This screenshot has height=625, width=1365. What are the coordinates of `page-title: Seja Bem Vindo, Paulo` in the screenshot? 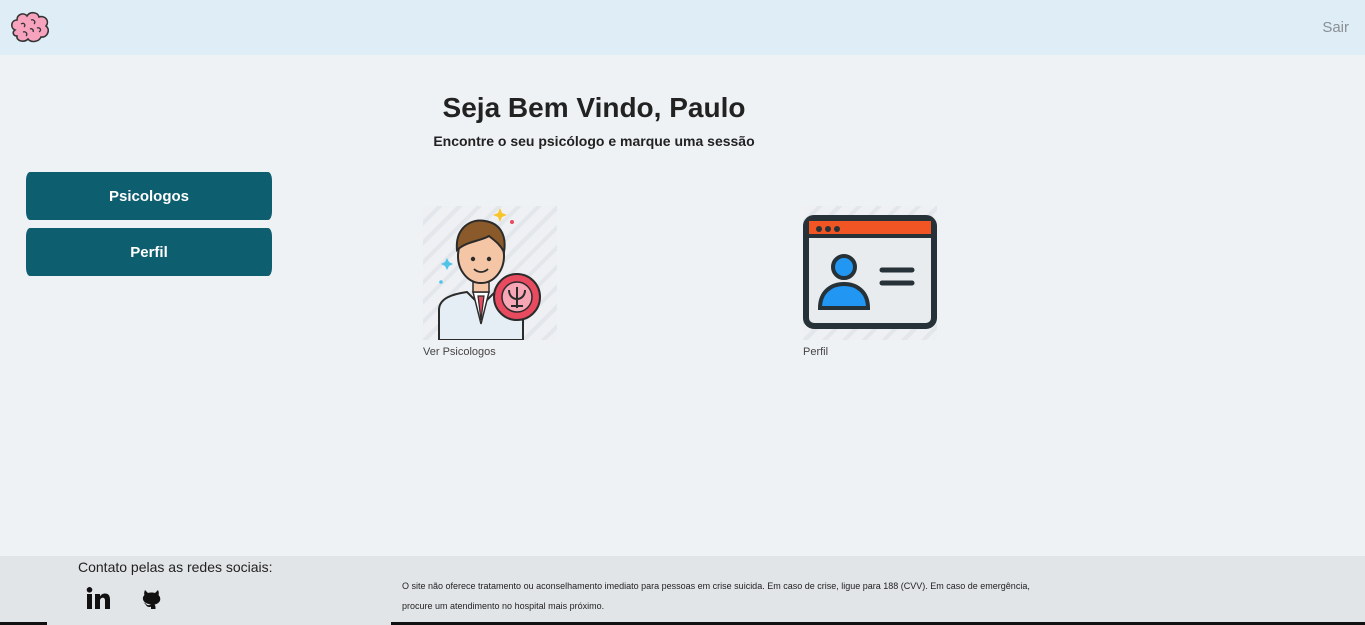 It's located at (594, 107).